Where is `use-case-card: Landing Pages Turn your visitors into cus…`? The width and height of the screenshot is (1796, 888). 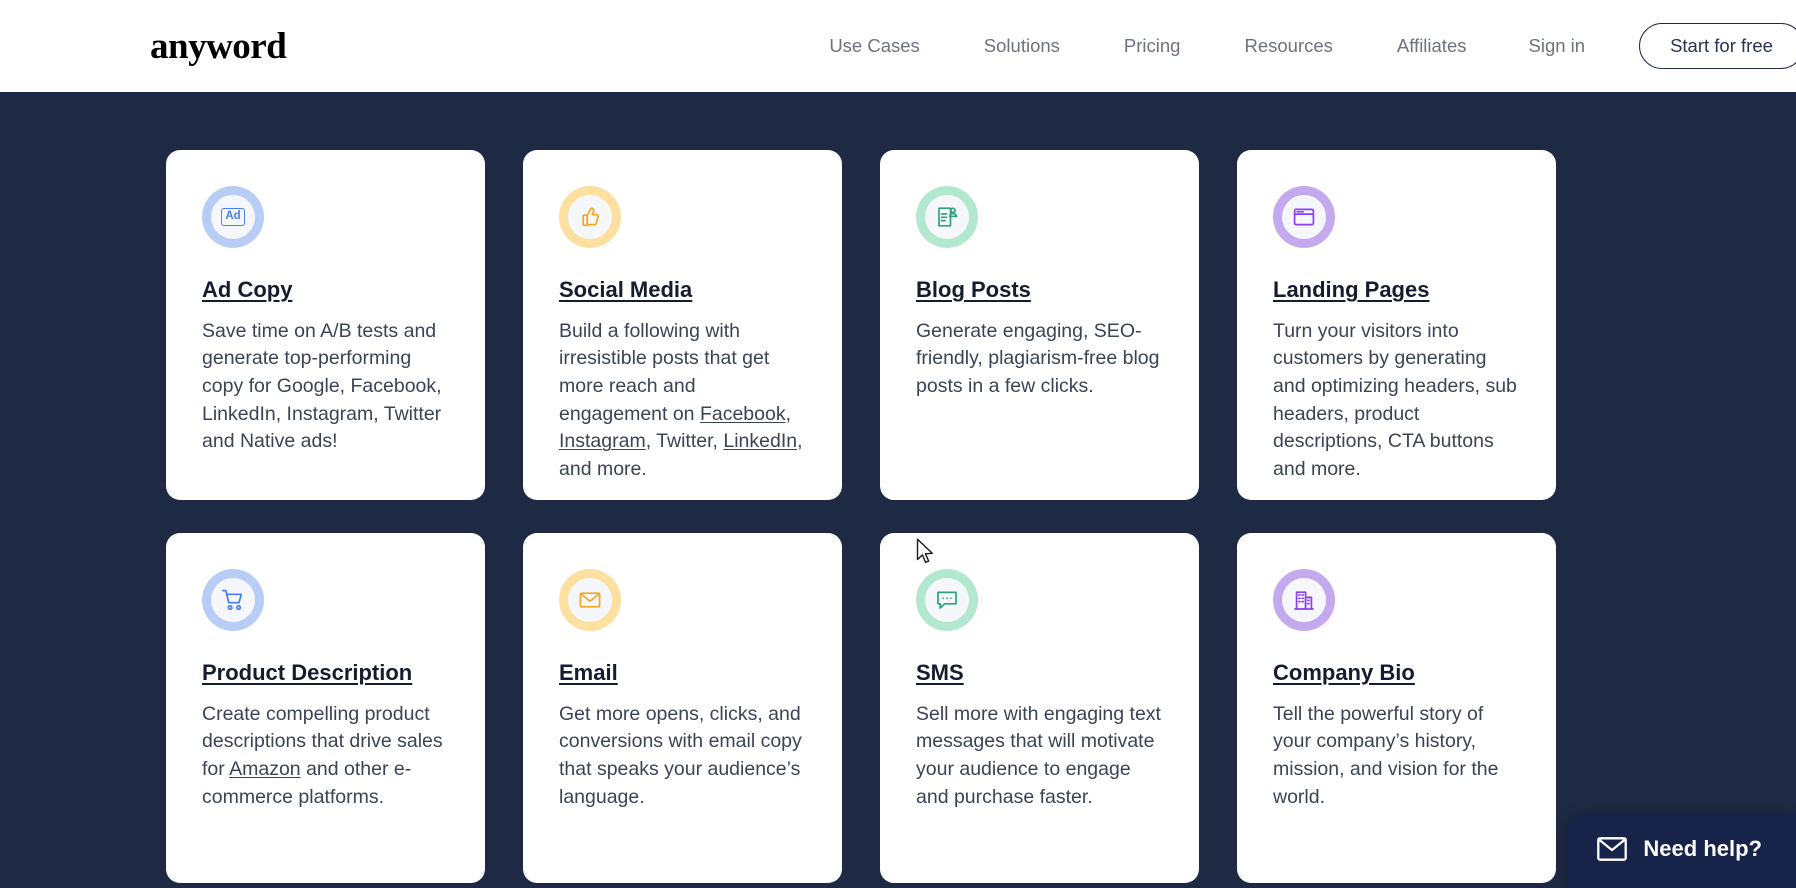 use-case-card: Landing Pages Turn your visitors into cus… is located at coordinates (1396, 325).